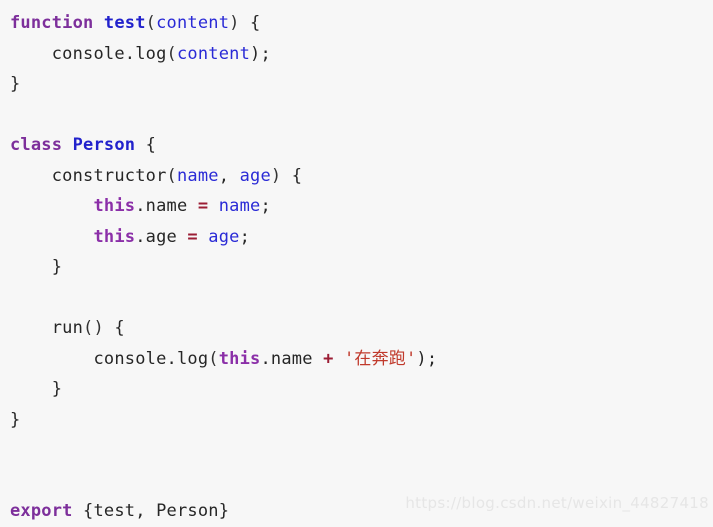 Image resolution: width=713 pixels, height=527 pixels. I want to click on code-token-function-name: test, so click(124, 23).